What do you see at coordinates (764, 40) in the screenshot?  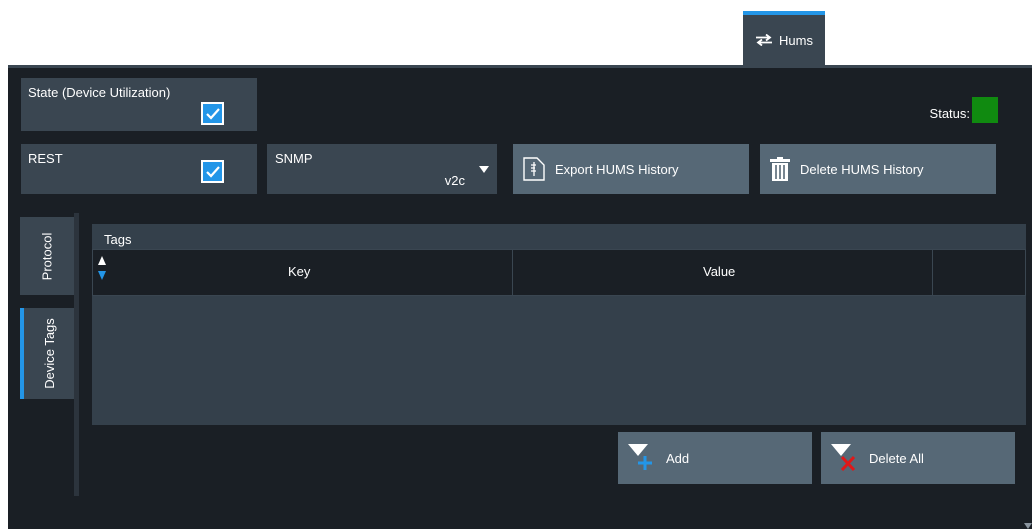 I see `swap-arrows-icon` at bounding box center [764, 40].